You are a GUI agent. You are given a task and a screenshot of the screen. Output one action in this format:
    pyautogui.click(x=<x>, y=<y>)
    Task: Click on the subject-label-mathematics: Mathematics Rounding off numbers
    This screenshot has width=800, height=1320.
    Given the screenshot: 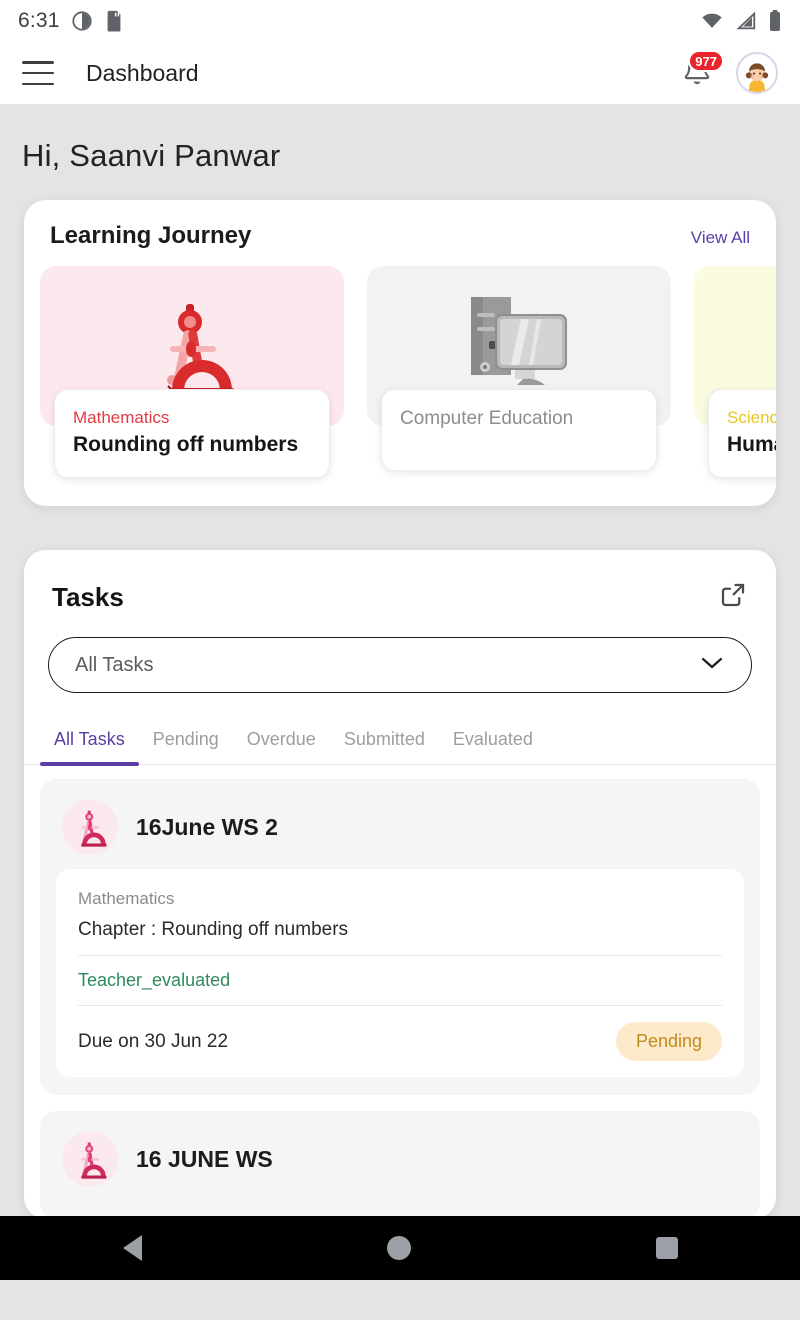 What is the action you would take?
    pyautogui.click(x=192, y=433)
    